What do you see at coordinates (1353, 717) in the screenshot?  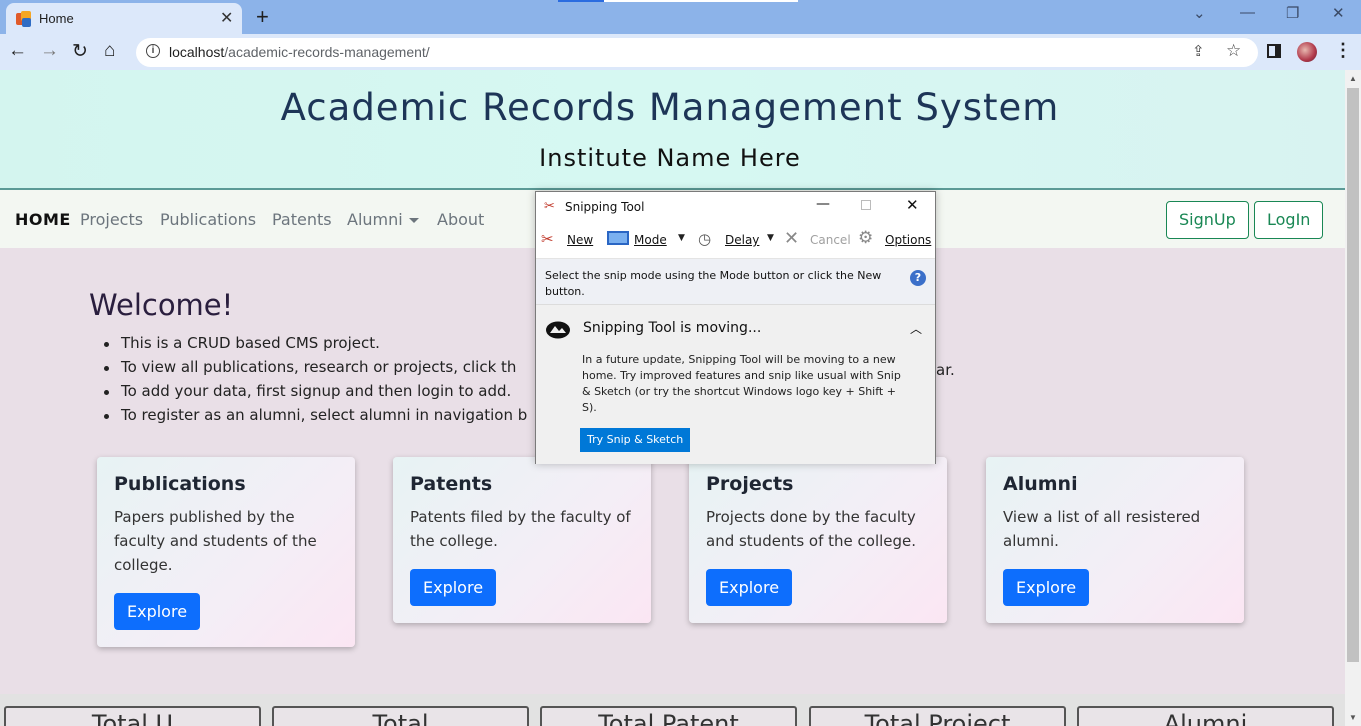 I see `scroll-down-icon: ▼` at bounding box center [1353, 717].